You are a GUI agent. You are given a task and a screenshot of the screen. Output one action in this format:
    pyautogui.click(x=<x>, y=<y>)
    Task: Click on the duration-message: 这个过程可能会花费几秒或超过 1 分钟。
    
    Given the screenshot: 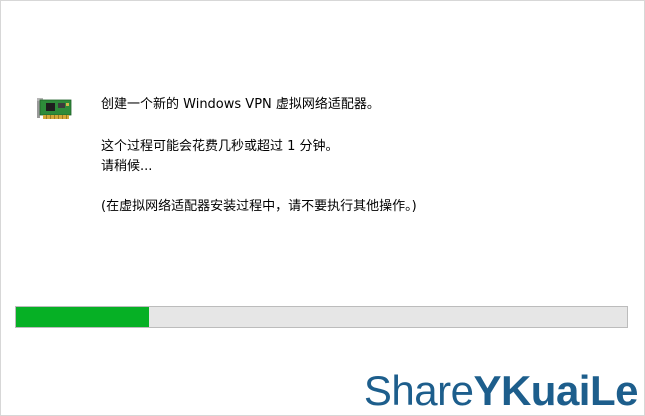 What is the action you would take?
    pyautogui.click(x=220, y=146)
    